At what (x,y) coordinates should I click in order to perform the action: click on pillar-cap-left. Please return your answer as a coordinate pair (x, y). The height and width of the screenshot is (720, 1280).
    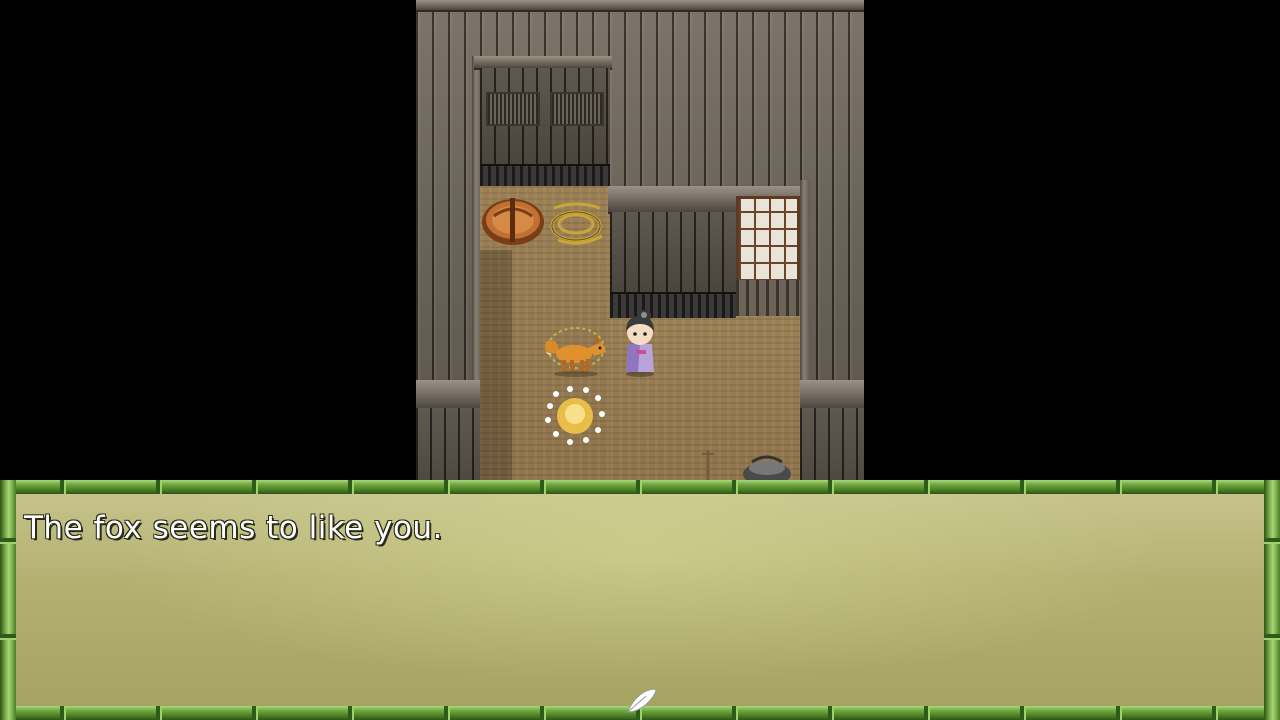
    Looking at the image, I should click on (448, 395).